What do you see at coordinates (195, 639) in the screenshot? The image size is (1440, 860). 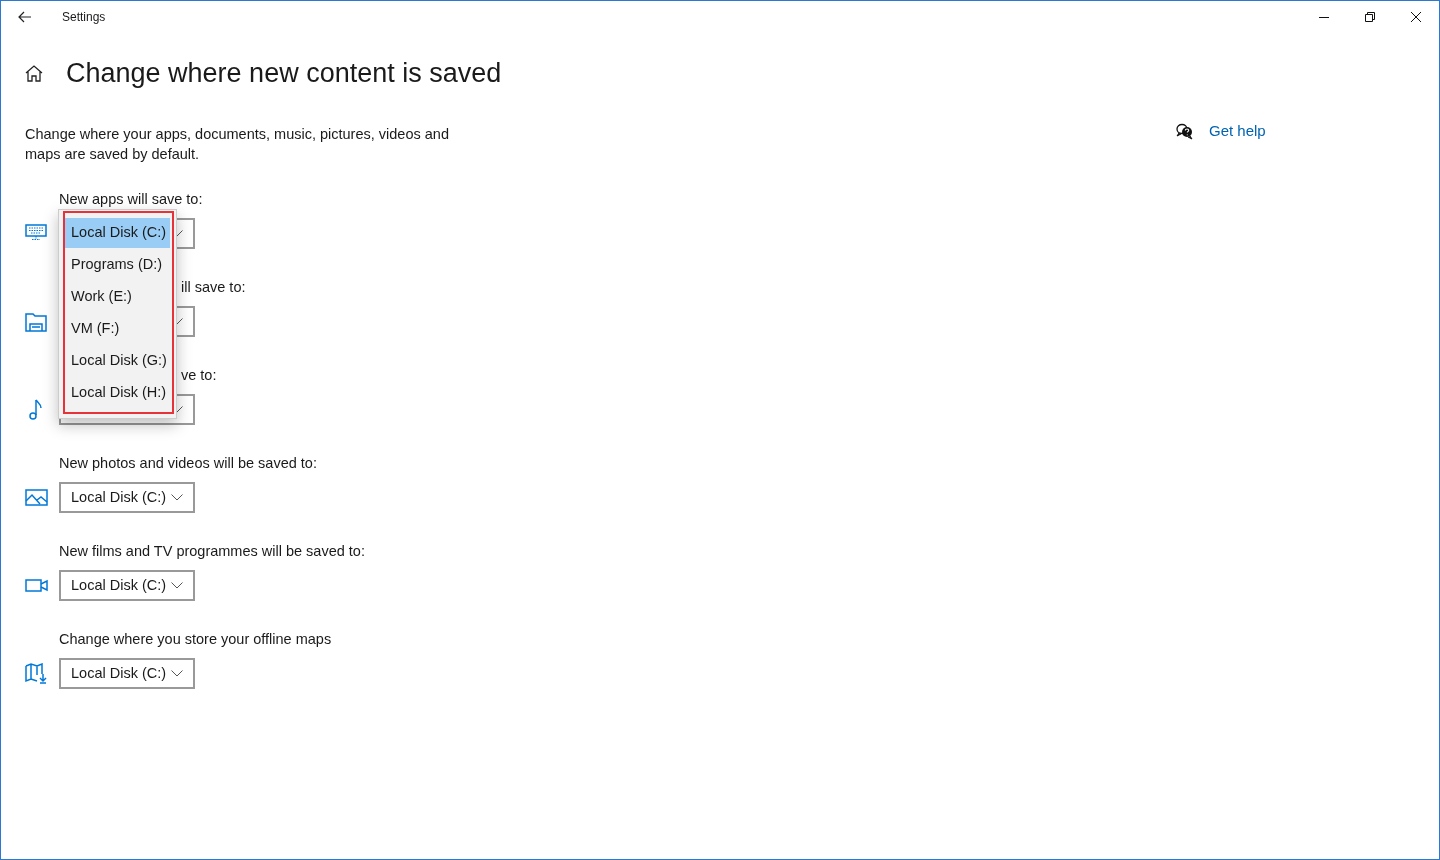 I see `setting-label: Change where you store your offline maps` at bounding box center [195, 639].